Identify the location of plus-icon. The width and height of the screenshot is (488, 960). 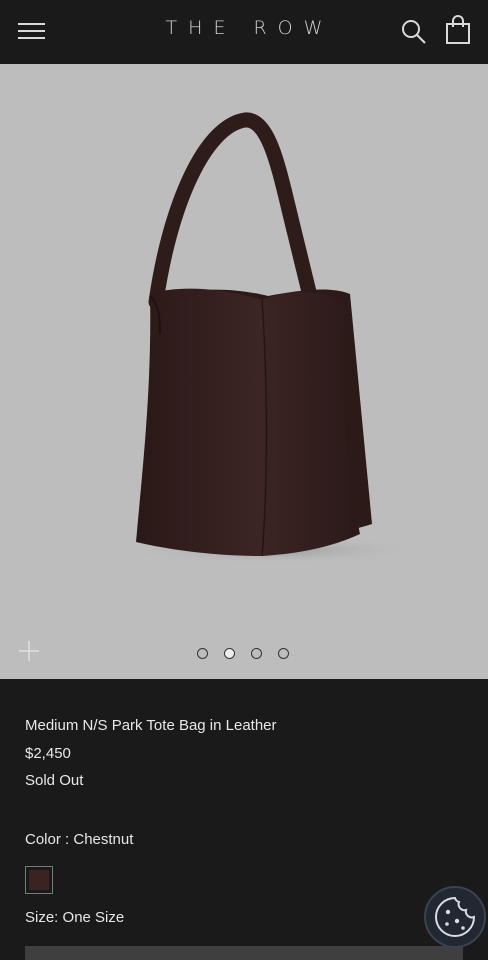
(29, 651).